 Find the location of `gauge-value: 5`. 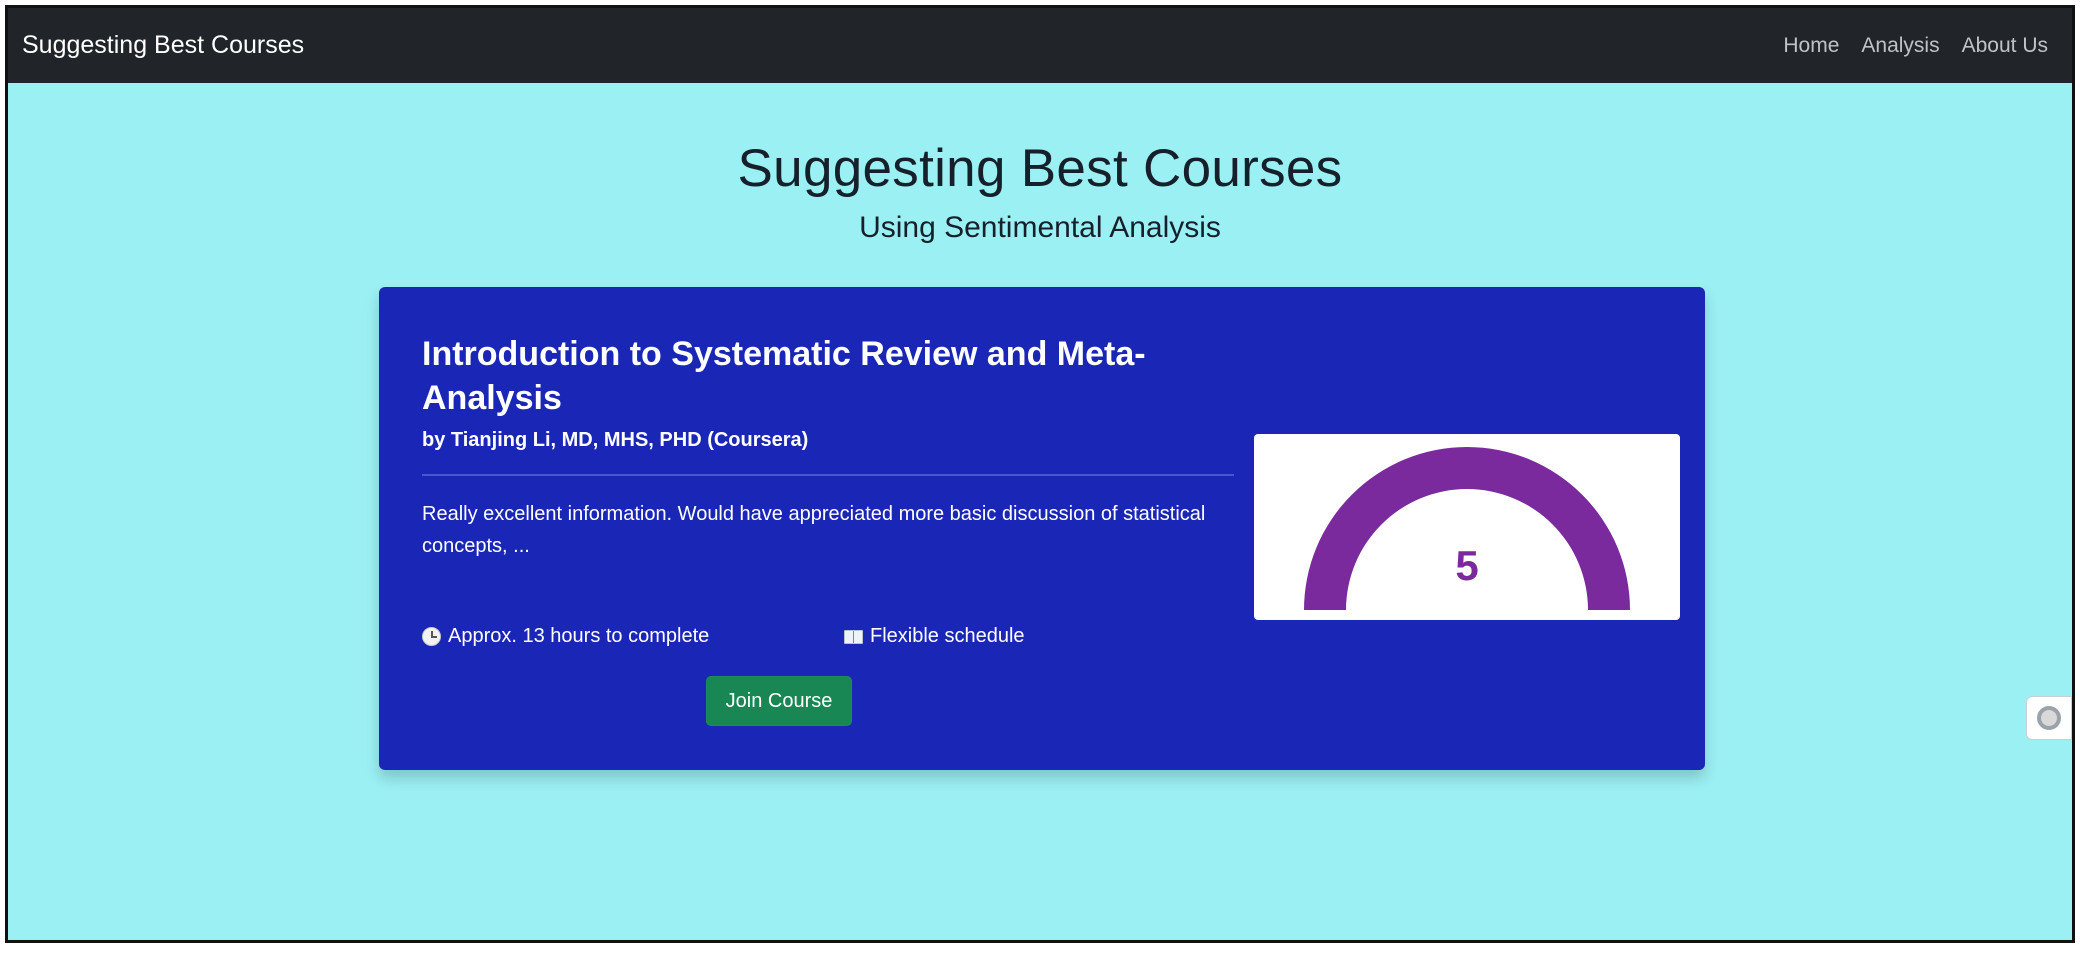

gauge-value: 5 is located at coordinates (1467, 565).